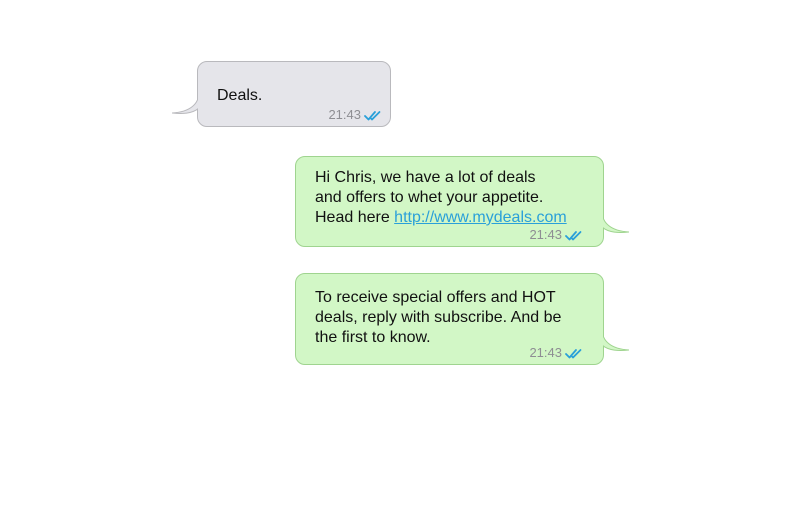 The height and width of the screenshot is (513, 800). Describe the element at coordinates (480, 217) in the screenshot. I see `message-link: http://www.mydeals.com` at that location.